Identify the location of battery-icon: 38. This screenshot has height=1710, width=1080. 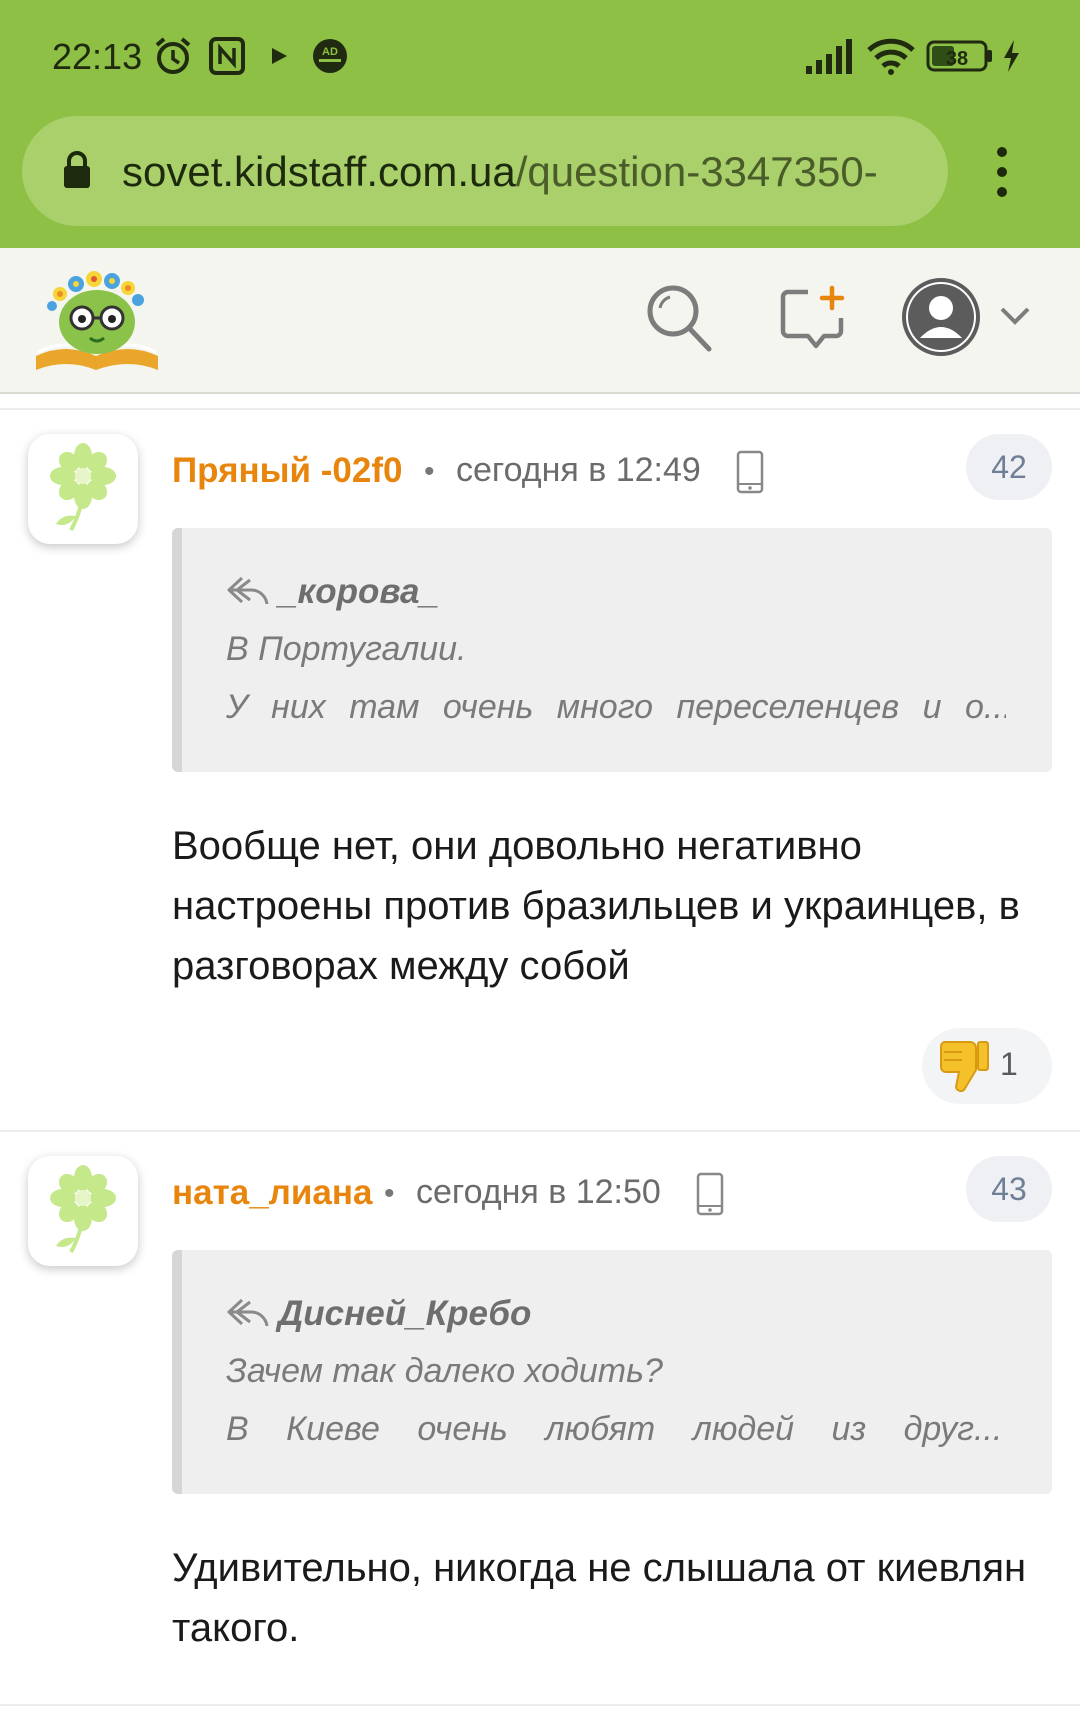
(959, 56).